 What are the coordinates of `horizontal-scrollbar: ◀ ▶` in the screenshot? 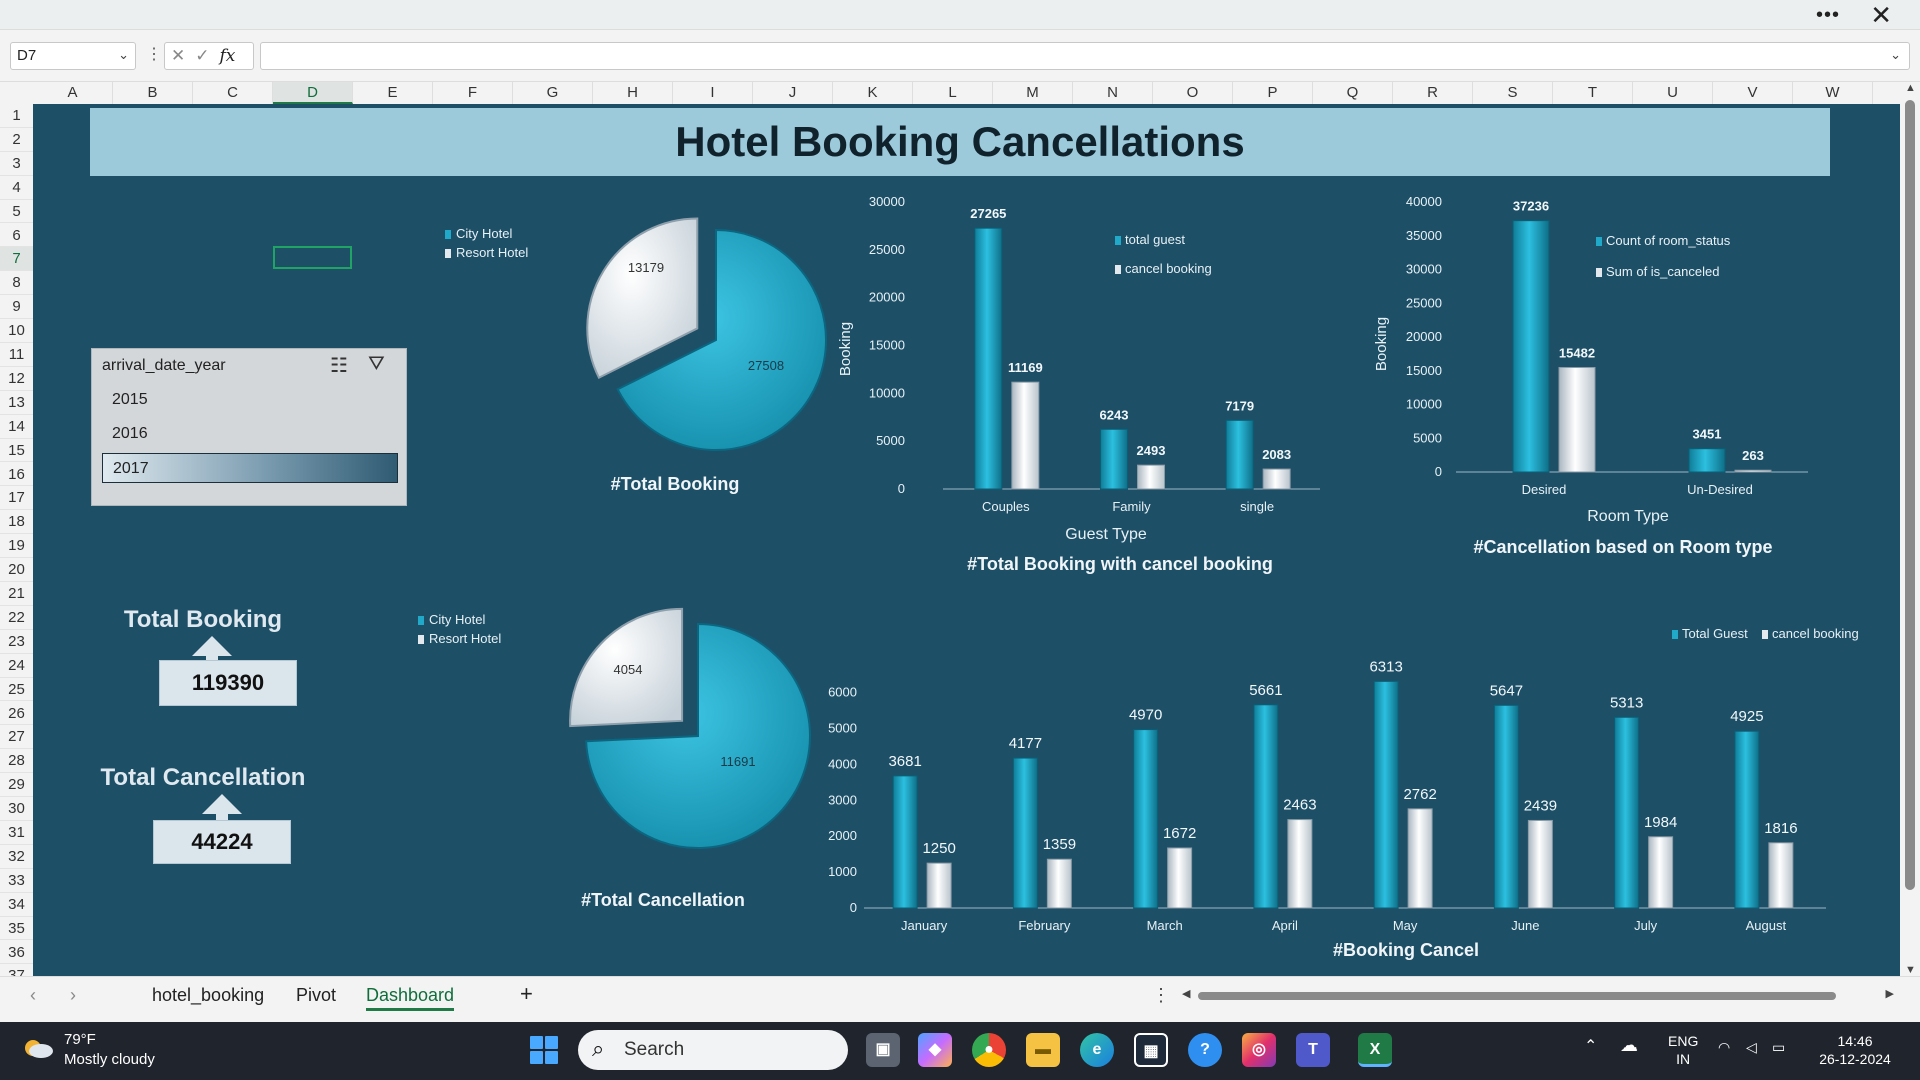 It's located at (1538, 995).